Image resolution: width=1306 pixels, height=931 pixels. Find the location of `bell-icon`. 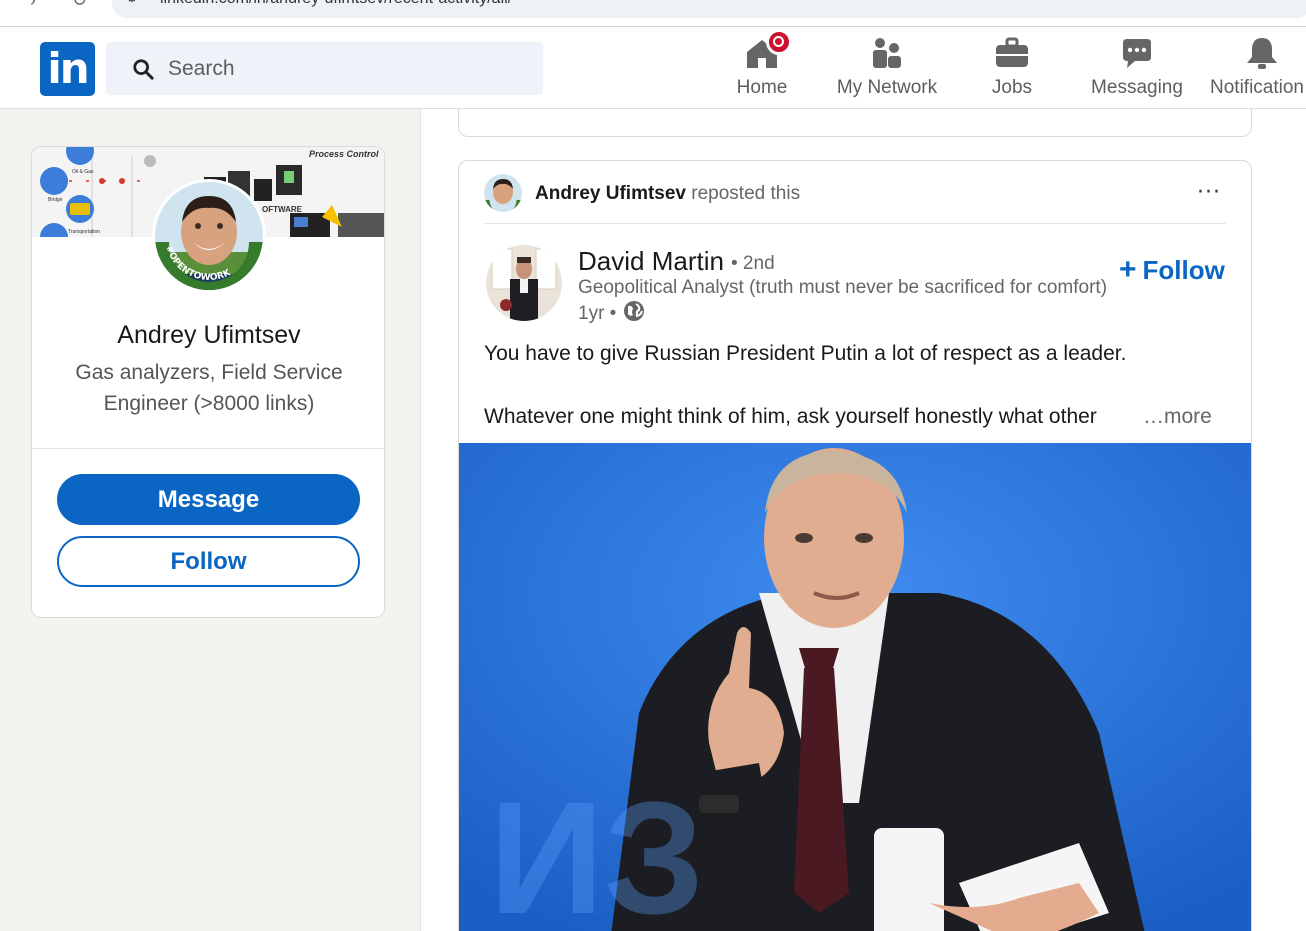

bell-icon is located at coordinates (1262, 53).